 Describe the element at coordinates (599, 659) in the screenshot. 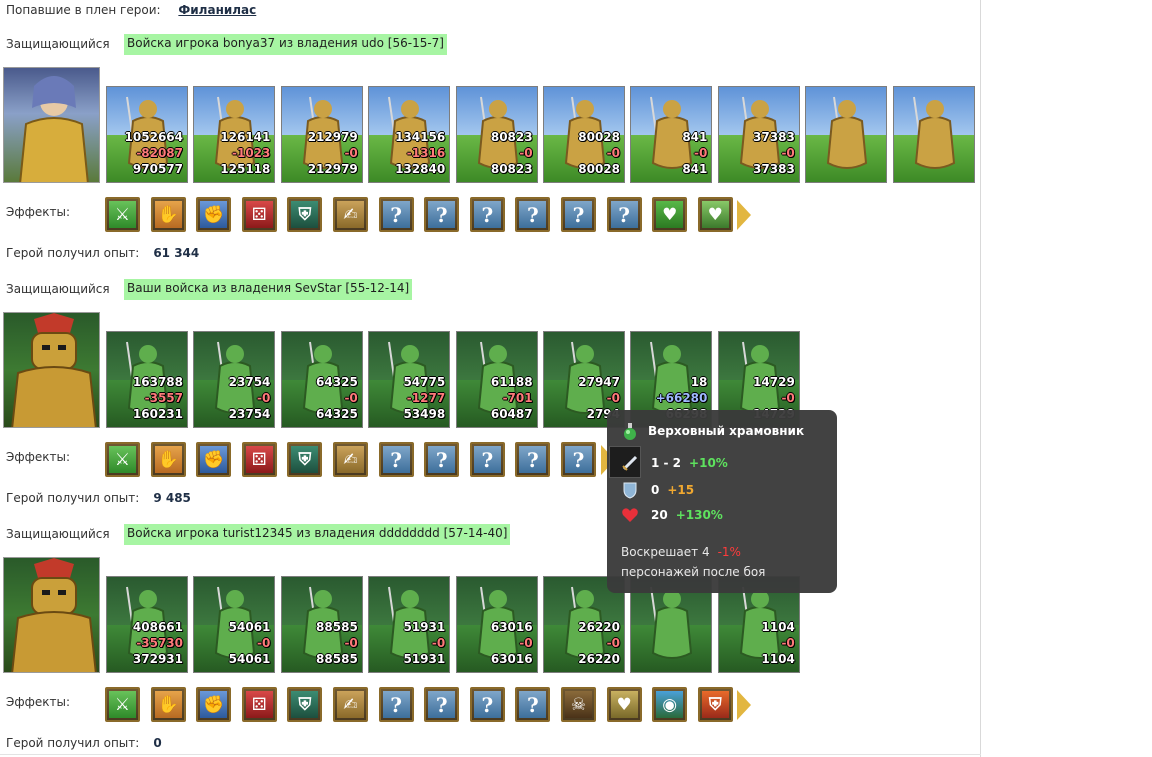

I see `unit-count-end: 26220` at that location.